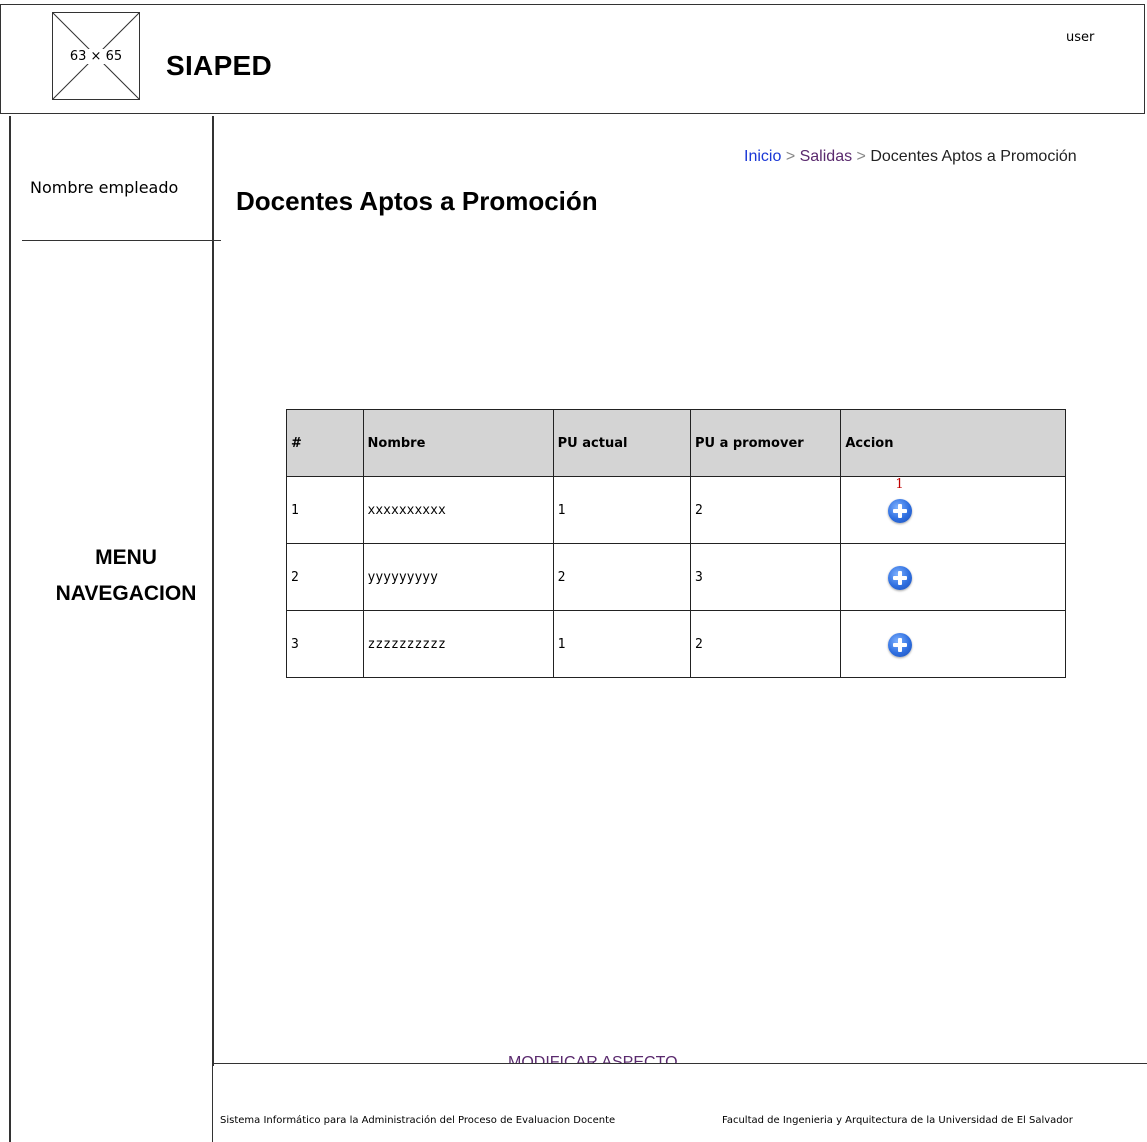 Image resolution: width=1147 pixels, height=1142 pixels. I want to click on column-header-pu-promover: PU a promover, so click(765, 443).